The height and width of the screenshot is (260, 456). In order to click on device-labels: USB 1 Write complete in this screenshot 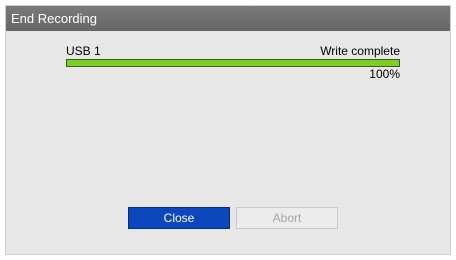, I will do `click(233, 51)`.